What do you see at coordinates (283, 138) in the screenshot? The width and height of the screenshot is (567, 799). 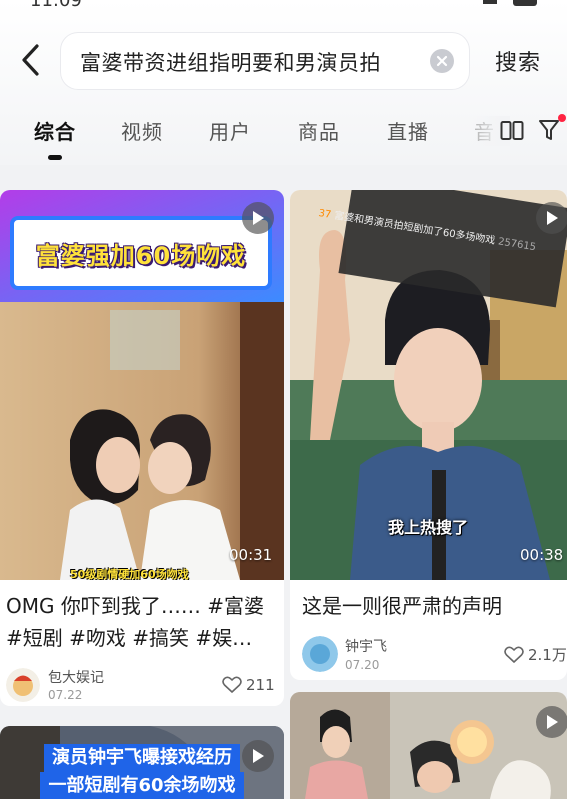 I see `tab-bar: 综合 视频 用户 商品 直播 音` at bounding box center [283, 138].